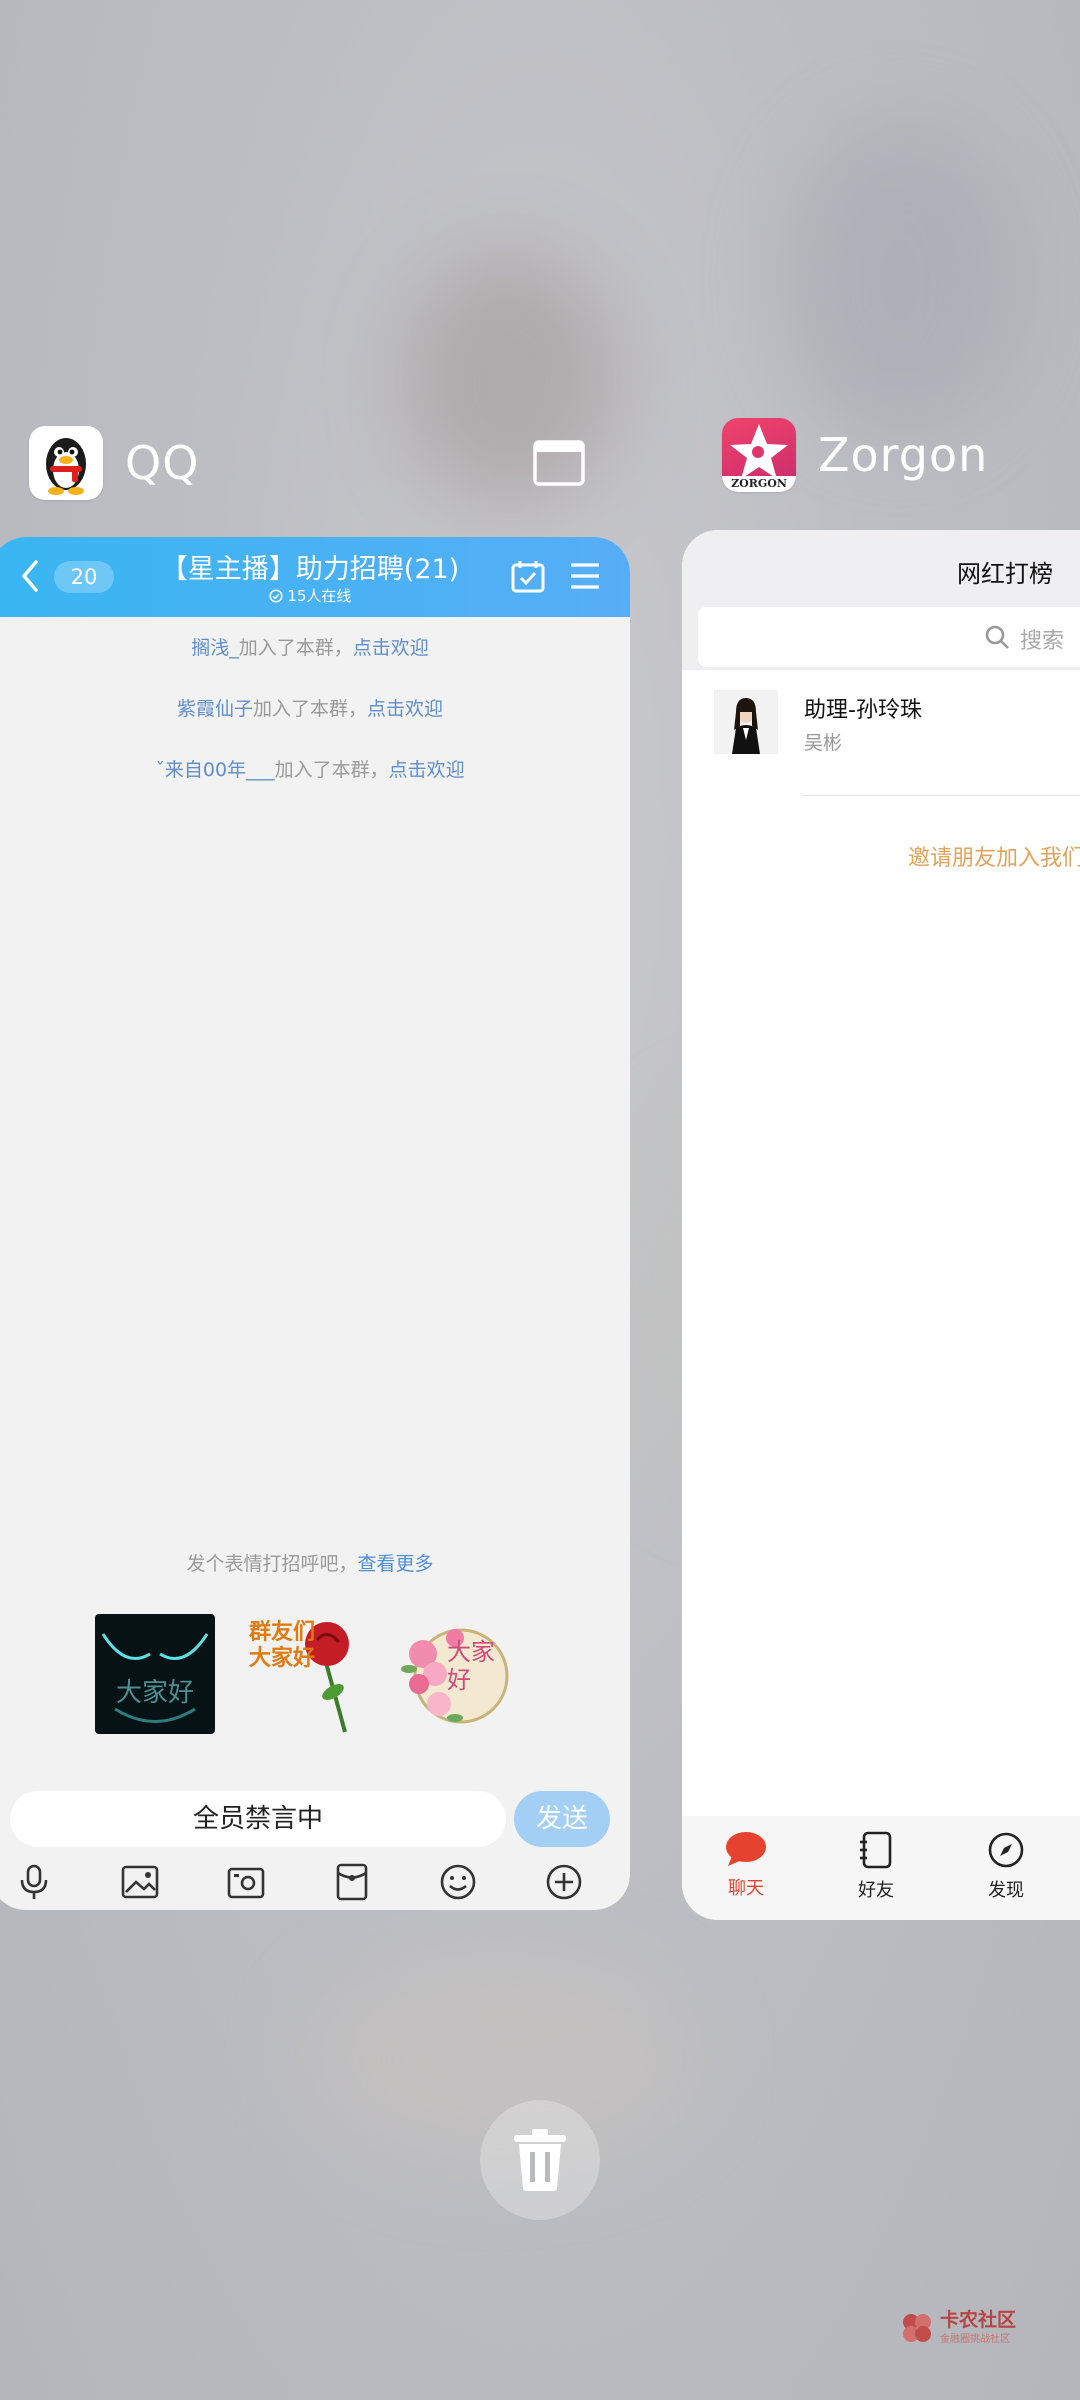  I want to click on greeting-hint: 发个表情打招呼吧，查看更多, so click(315, 1562).